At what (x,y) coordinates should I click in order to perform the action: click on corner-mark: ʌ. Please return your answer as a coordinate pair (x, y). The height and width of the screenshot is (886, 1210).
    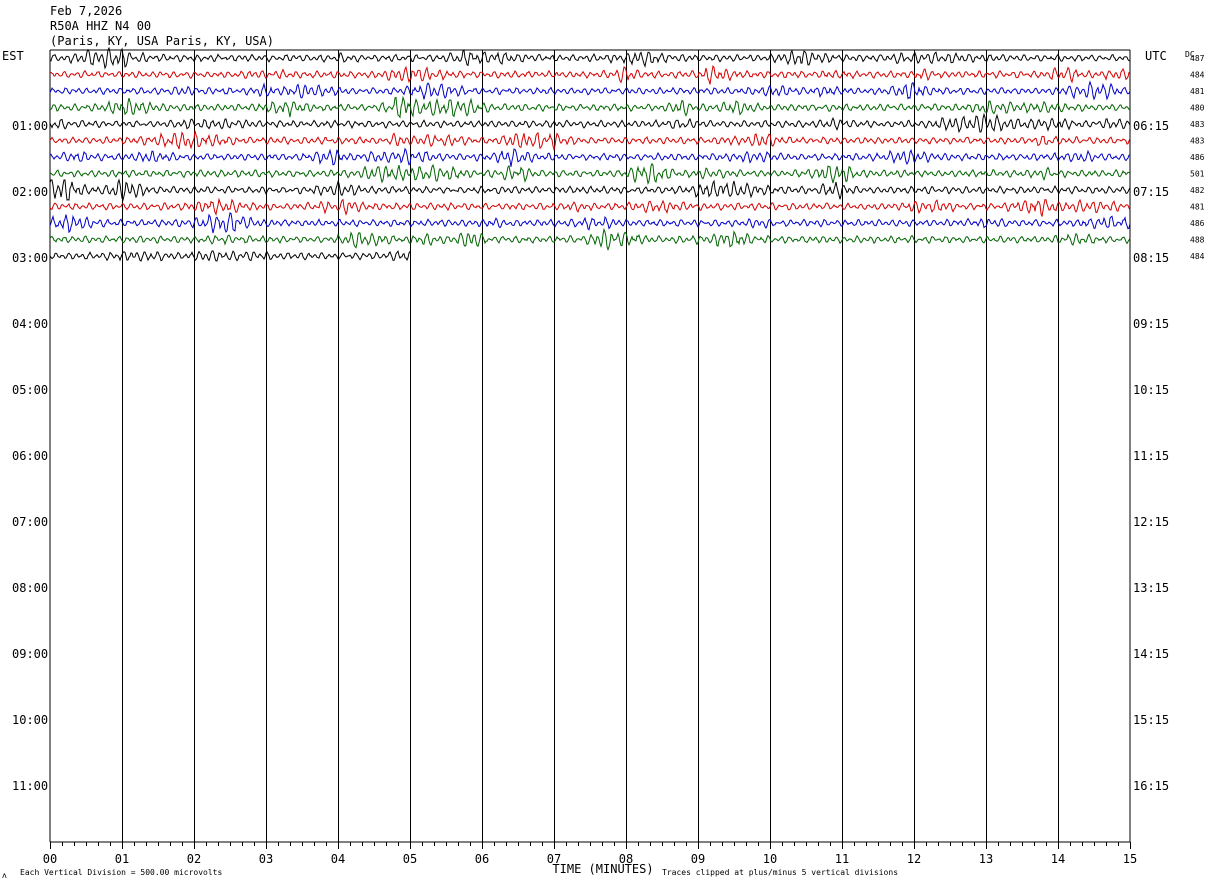
    Looking at the image, I should click on (4, 875).